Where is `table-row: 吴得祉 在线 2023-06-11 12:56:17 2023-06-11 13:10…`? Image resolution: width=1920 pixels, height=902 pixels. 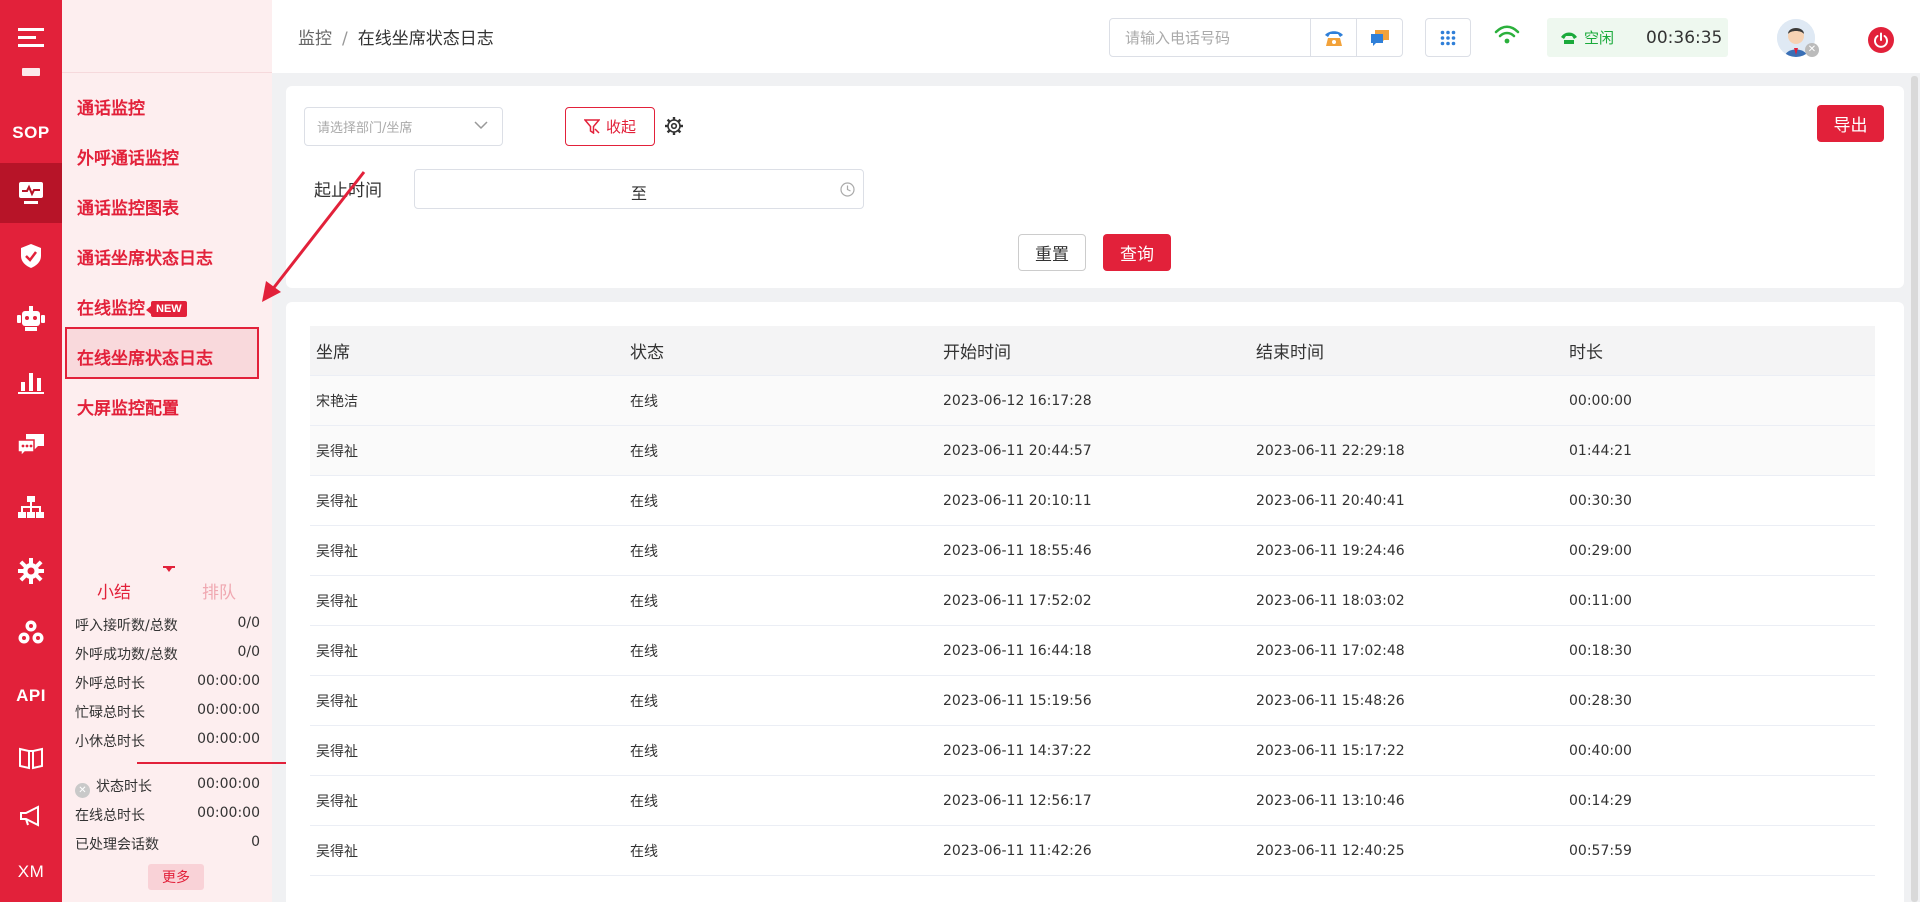 table-row: 吴得祉 在线 2023-06-11 12:56:17 2023-06-11 13:10… is located at coordinates (1092, 801).